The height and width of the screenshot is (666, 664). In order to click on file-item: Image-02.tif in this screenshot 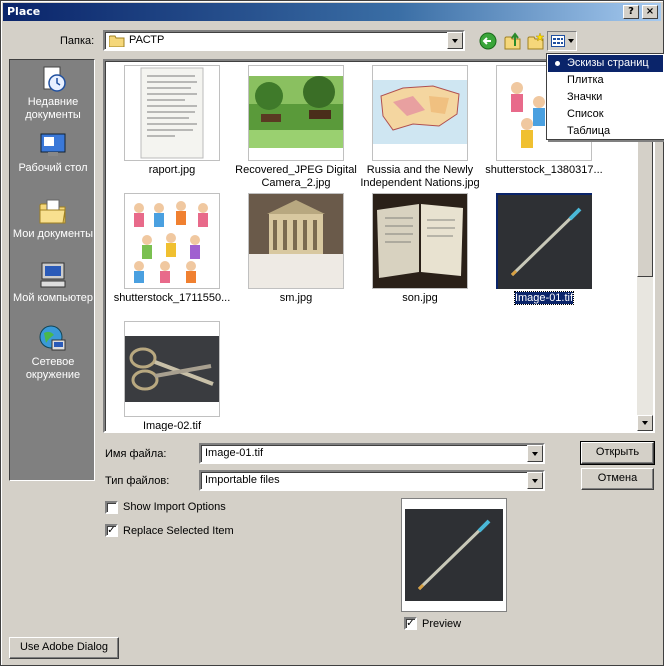, I will do `click(170, 375)`.